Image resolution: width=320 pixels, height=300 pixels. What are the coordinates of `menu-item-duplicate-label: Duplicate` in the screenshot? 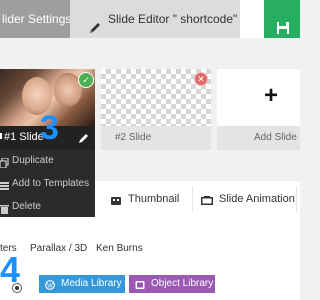 It's located at (33, 160).